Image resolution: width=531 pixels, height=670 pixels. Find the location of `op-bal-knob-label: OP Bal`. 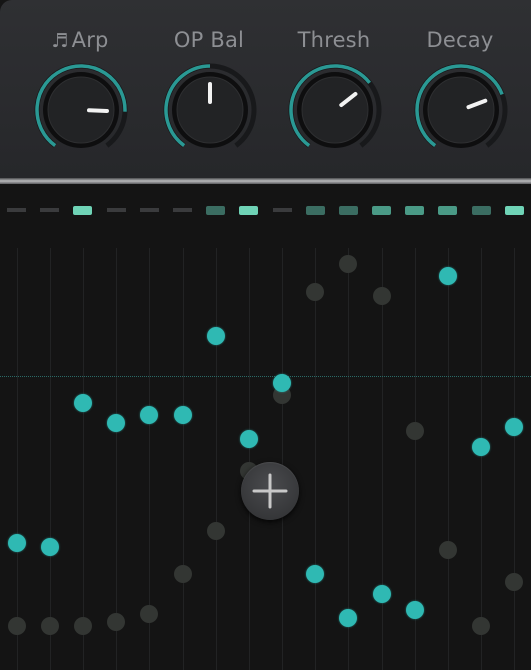

op-bal-knob-label: OP Bal is located at coordinates (209, 40).